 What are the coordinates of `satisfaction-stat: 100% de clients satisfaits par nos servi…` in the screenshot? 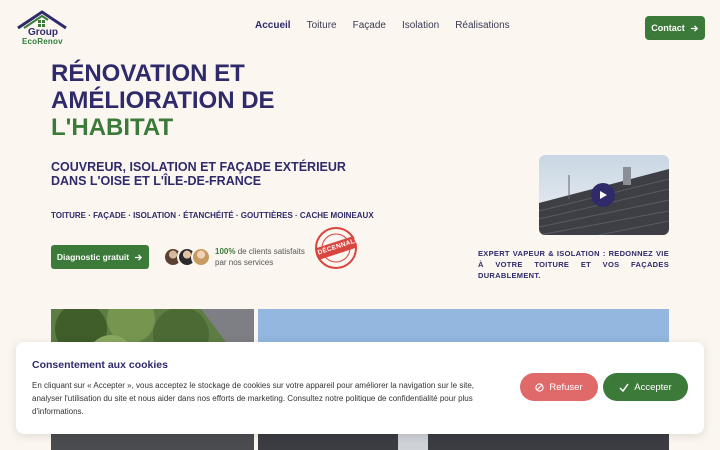 It's located at (260, 257).